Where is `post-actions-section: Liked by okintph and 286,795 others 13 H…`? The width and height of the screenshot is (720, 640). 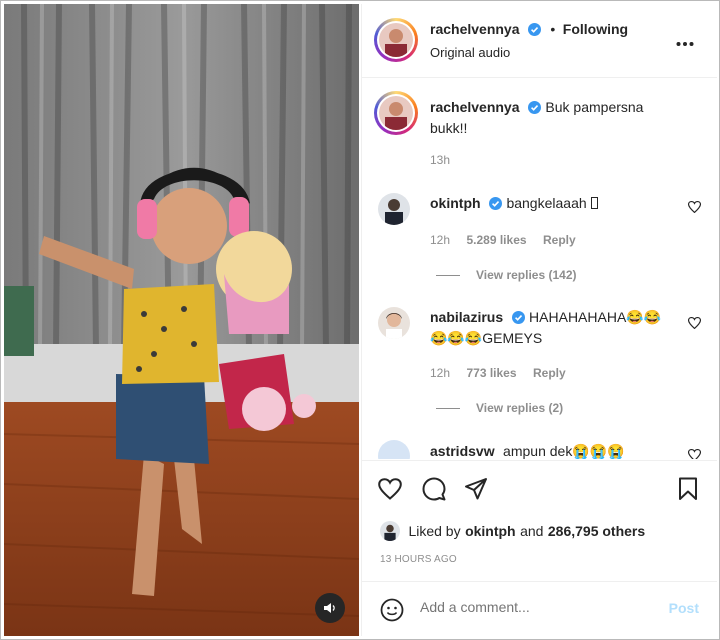
post-actions-section: Liked by okintph and 286,795 others 13 H… is located at coordinates (539, 548).